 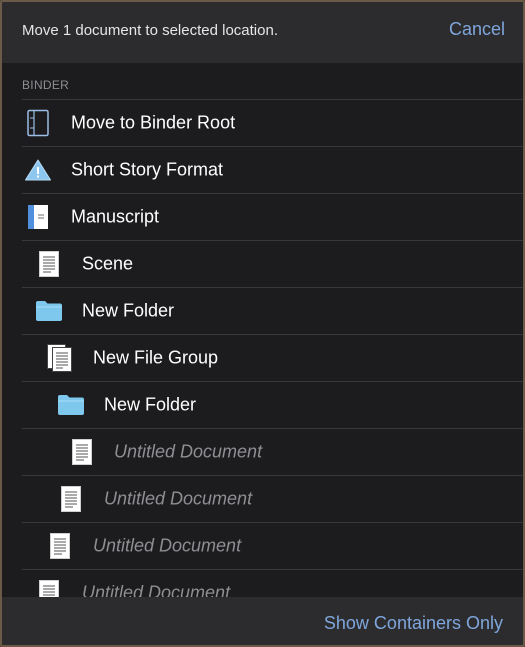 What do you see at coordinates (262, 357) in the screenshot?
I see `binder-row: New File Group` at bounding box center [262, 357].